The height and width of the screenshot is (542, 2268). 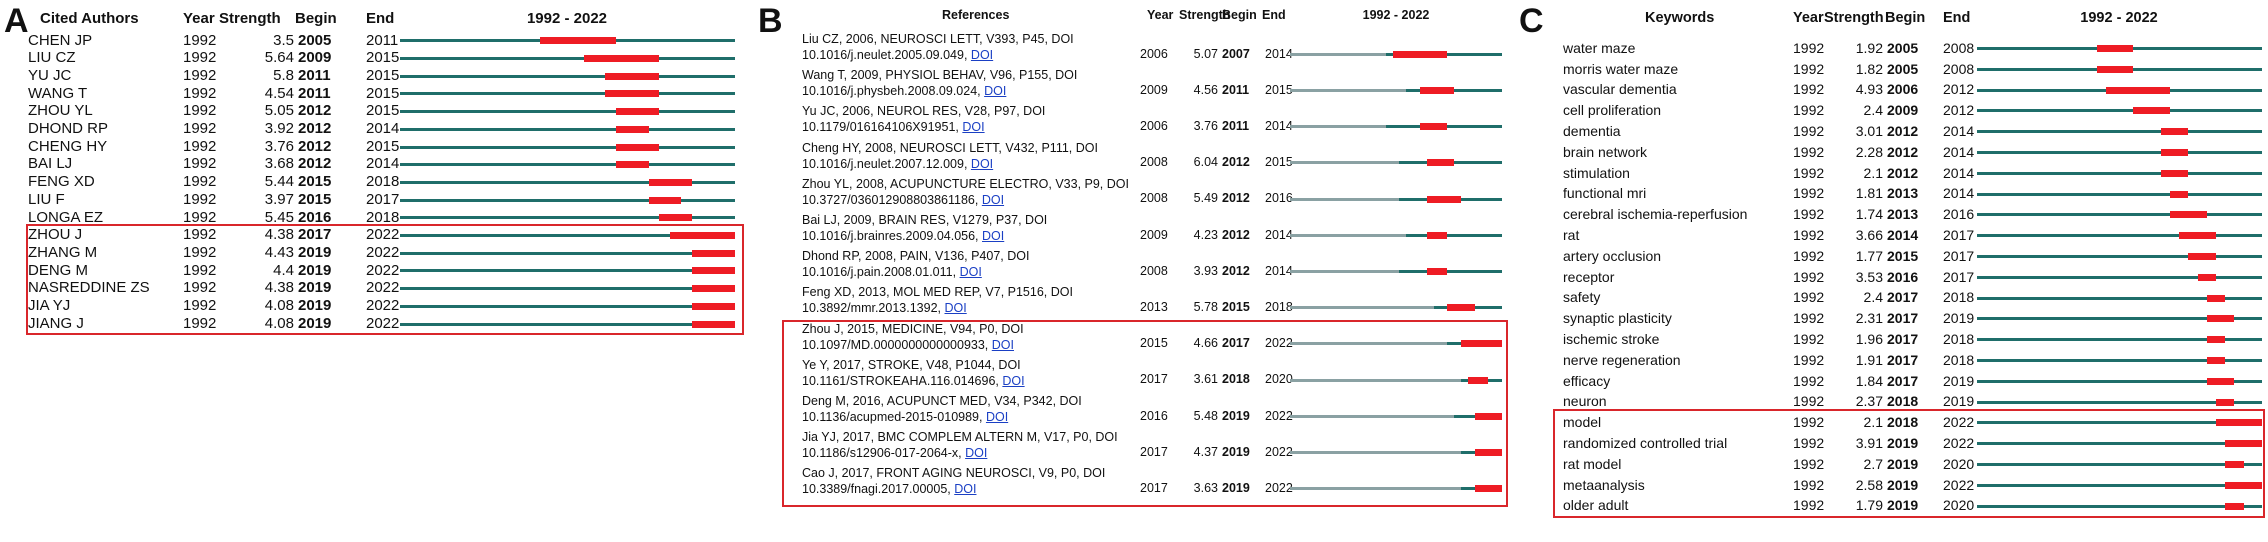 I want to click on row-year: 2009, so click(x=1154, y=234).